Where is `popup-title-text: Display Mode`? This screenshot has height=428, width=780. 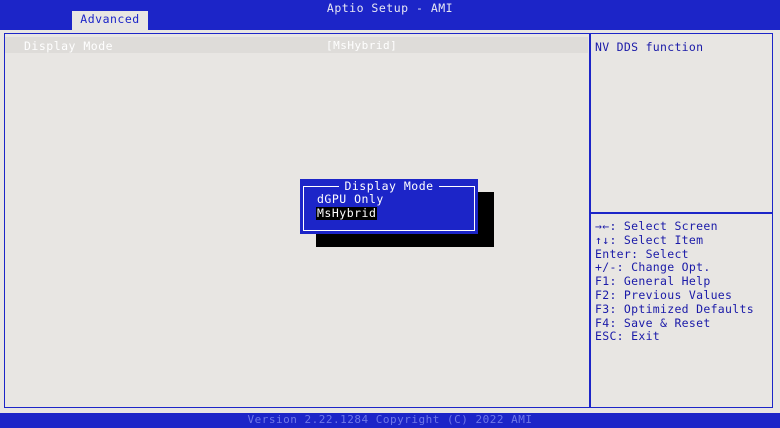 popup-title-text: Display Mode is located at coordinates (389, 186).